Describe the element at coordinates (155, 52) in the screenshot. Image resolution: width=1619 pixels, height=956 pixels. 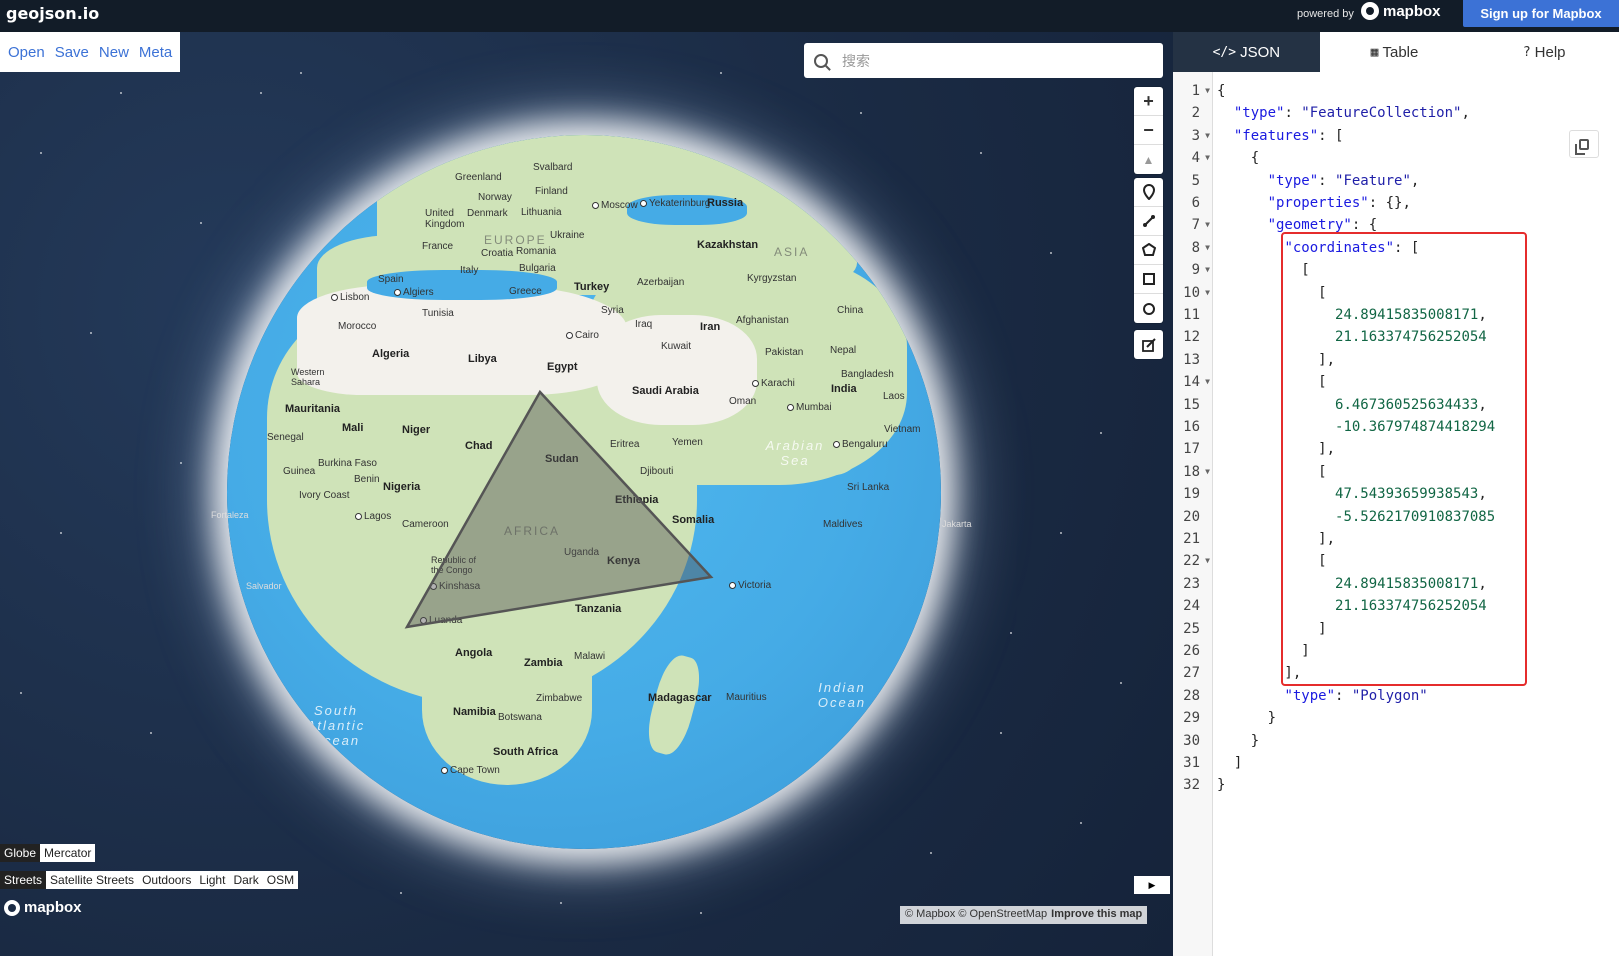
I see `meta-button: Meta` at that location.